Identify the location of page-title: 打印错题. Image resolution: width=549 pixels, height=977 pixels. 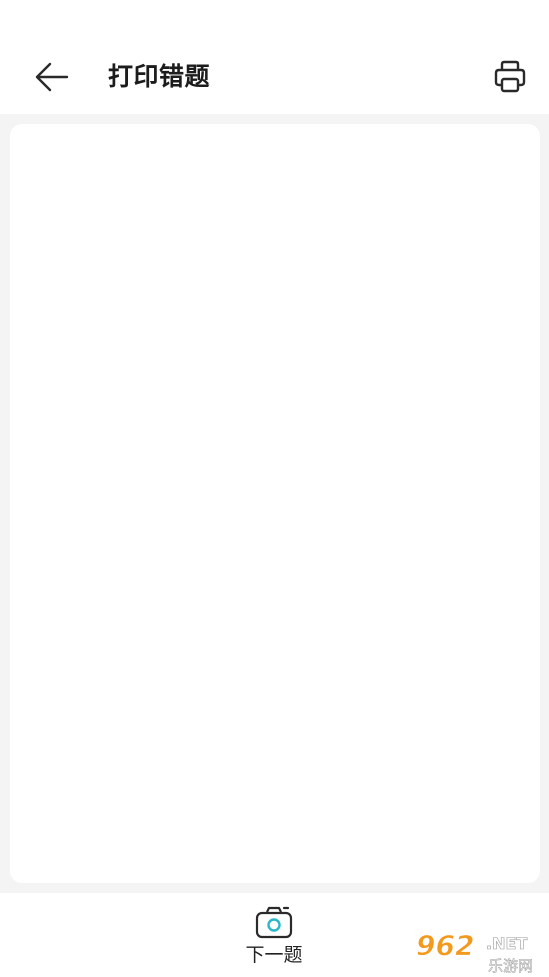
(159, 76).